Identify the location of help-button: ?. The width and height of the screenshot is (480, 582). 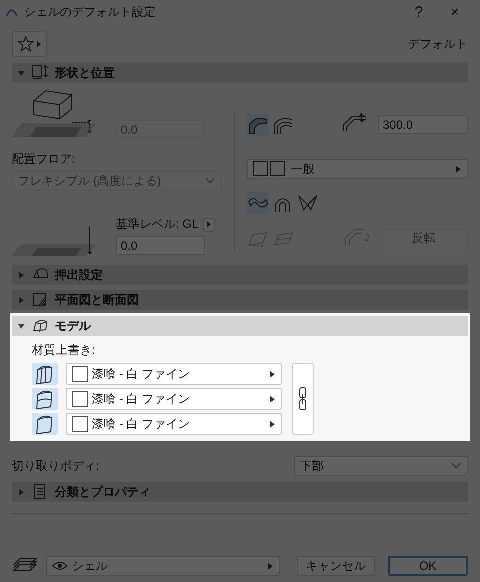
(419, 12).